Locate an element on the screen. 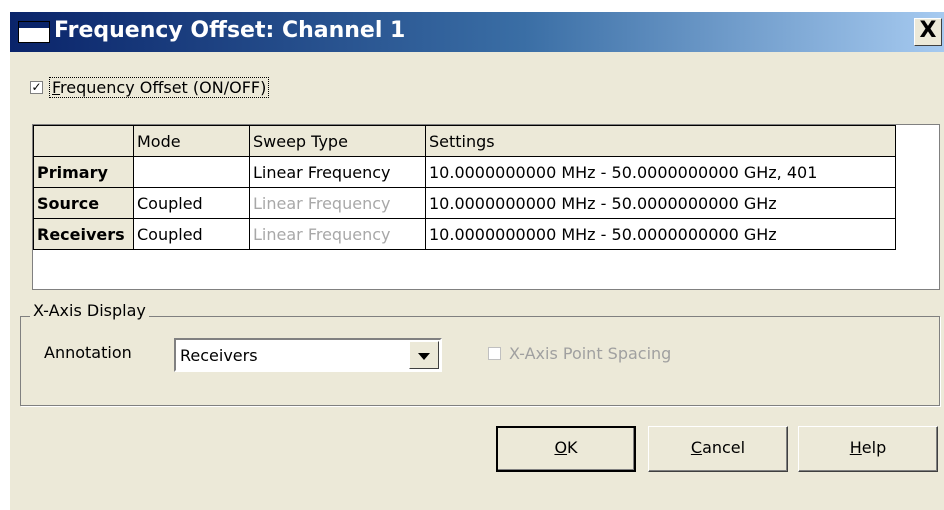 The width and height of the screenshot is (944, 510). window-icon is located at coordinates (34, 32).